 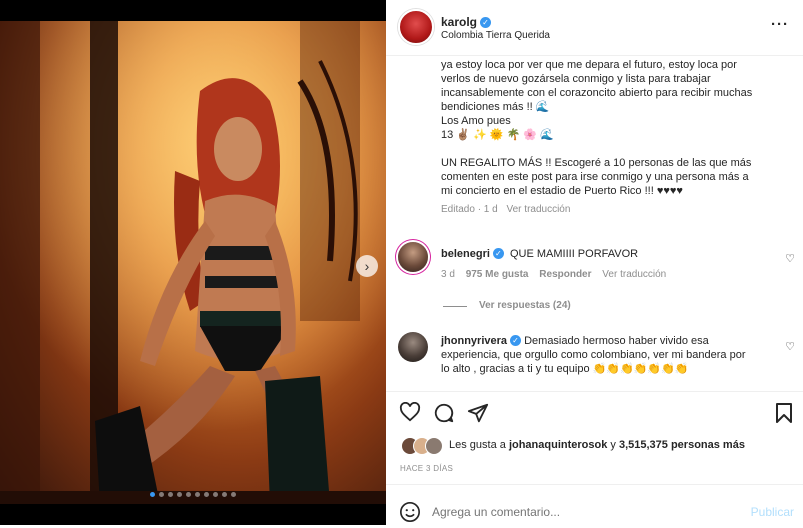 I want to click on comment-box: Publicar, so click(x=594, y=505).